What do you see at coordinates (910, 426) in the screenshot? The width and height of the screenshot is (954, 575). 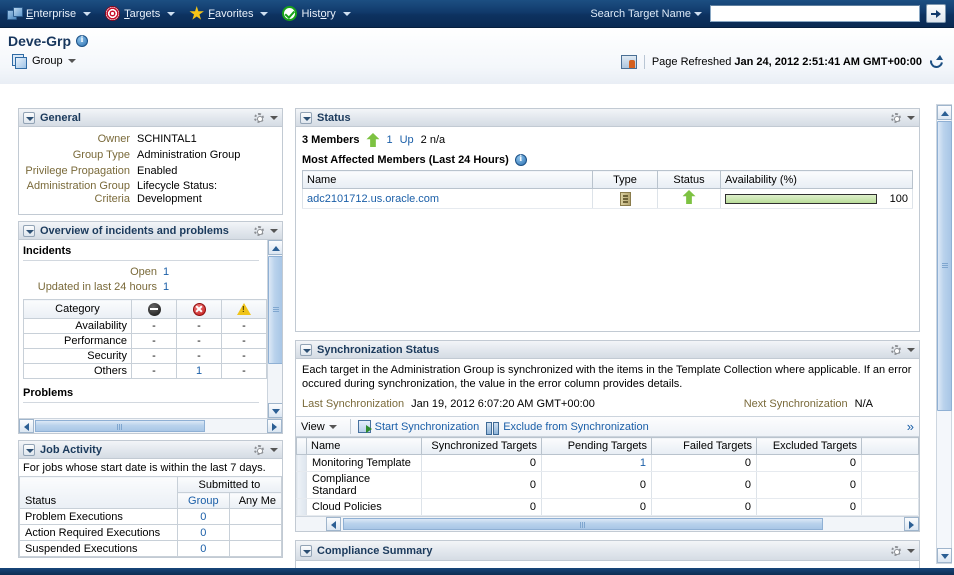 I see `toolbar-overflow-button: »` at bounding box center [910, 426].